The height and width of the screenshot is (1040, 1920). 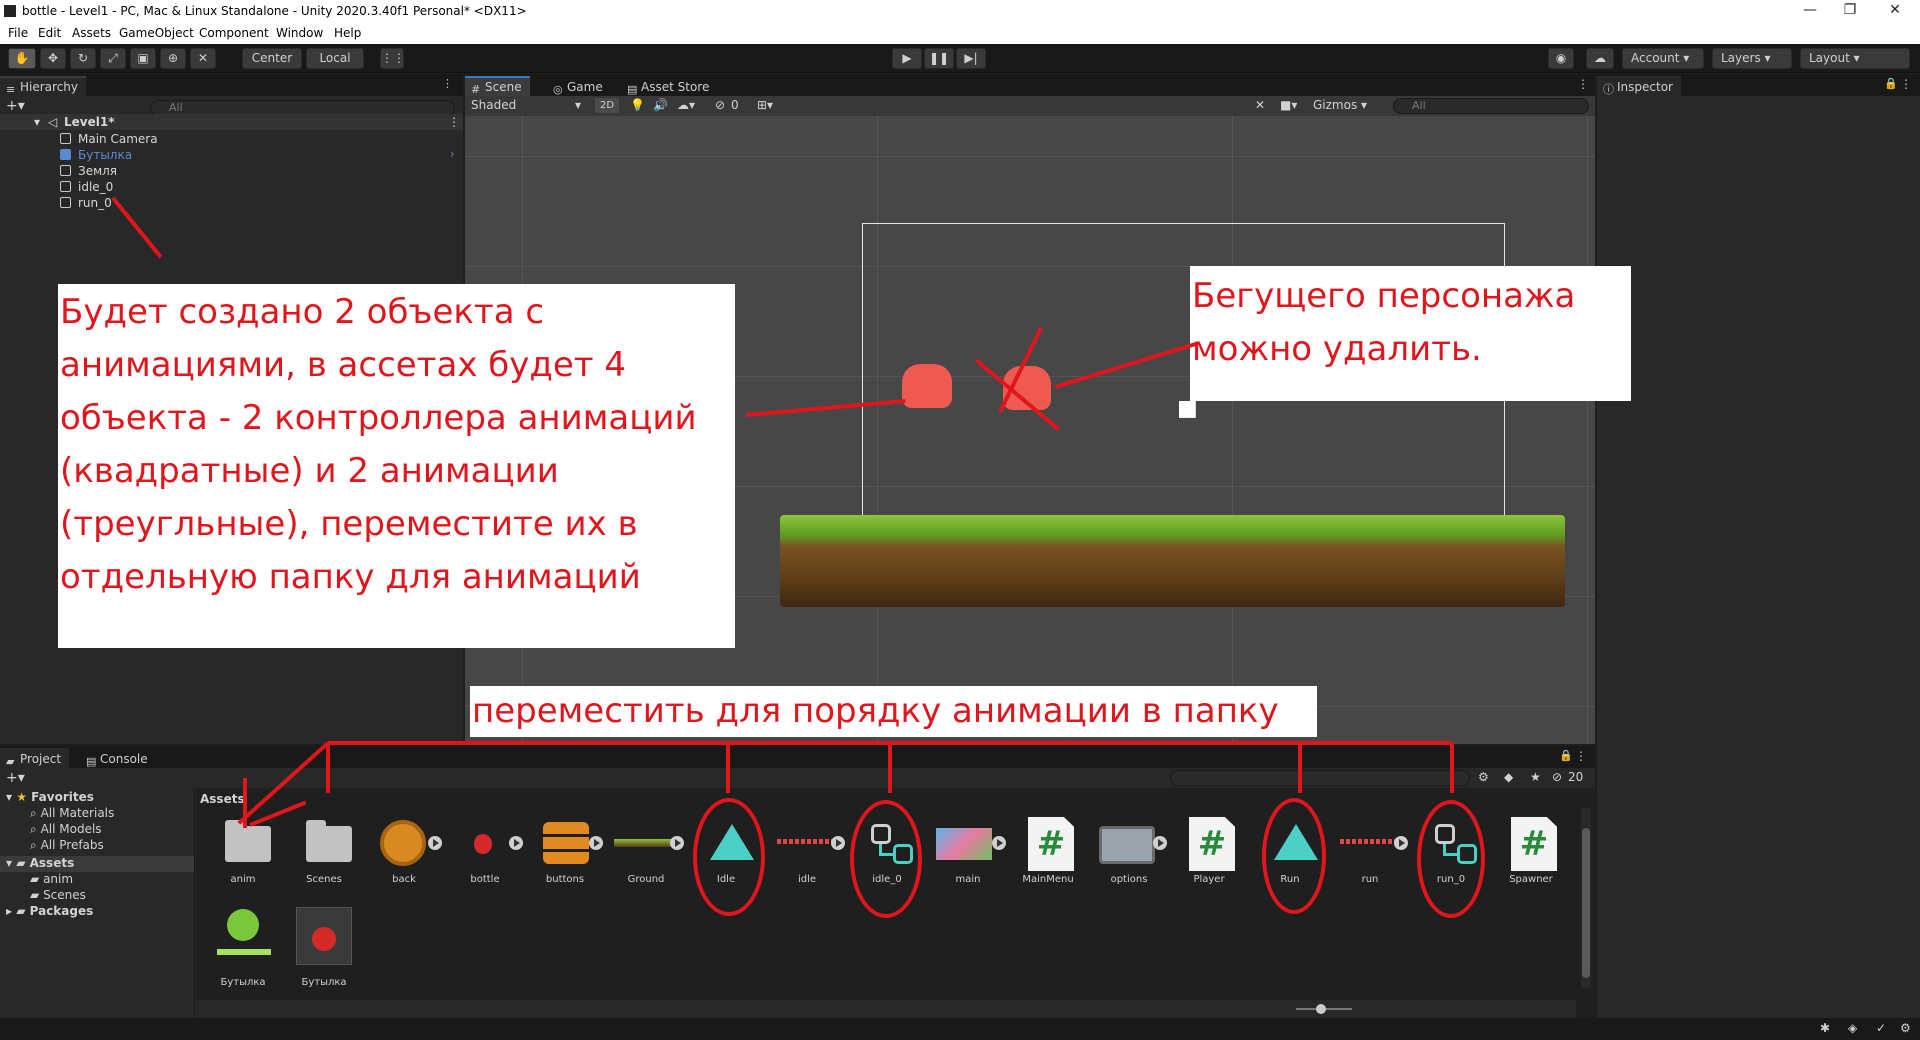 I want to click on play-button: ▶, so click(x=907, y=58).